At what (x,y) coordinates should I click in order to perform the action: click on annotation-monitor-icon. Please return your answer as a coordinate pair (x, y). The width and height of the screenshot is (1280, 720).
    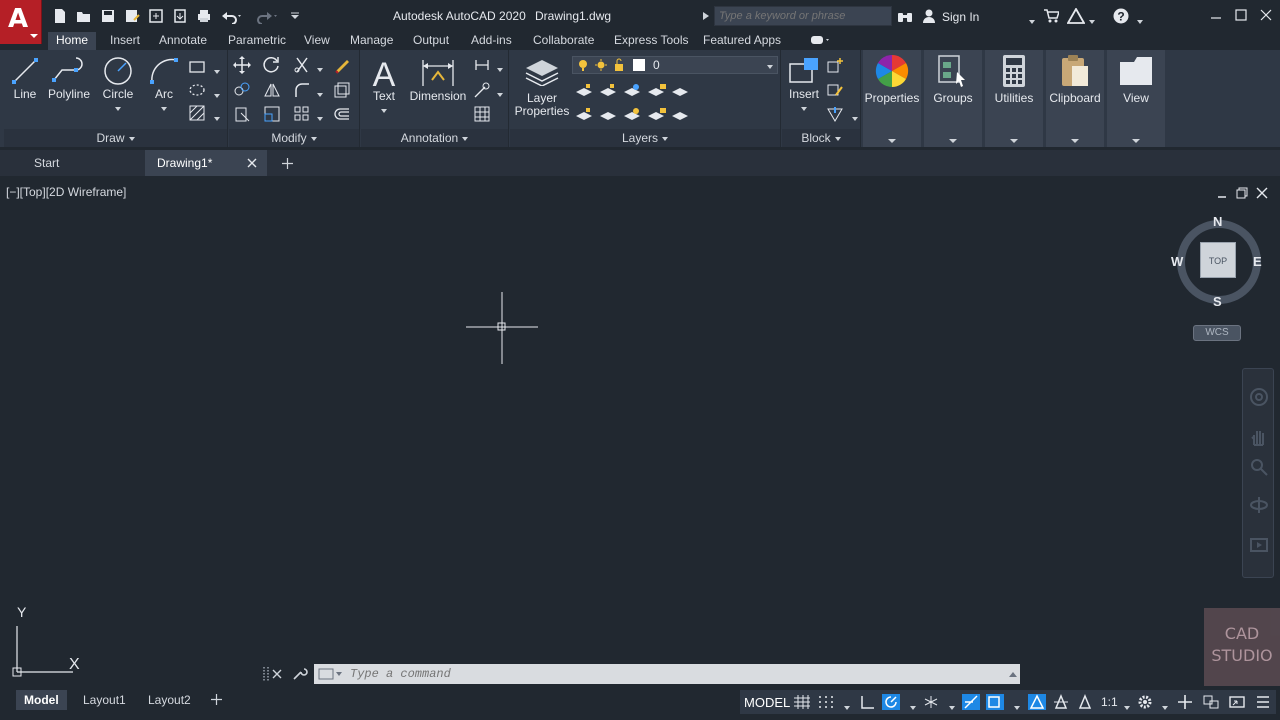
    Looking at the image, I should click on (1185, 702).